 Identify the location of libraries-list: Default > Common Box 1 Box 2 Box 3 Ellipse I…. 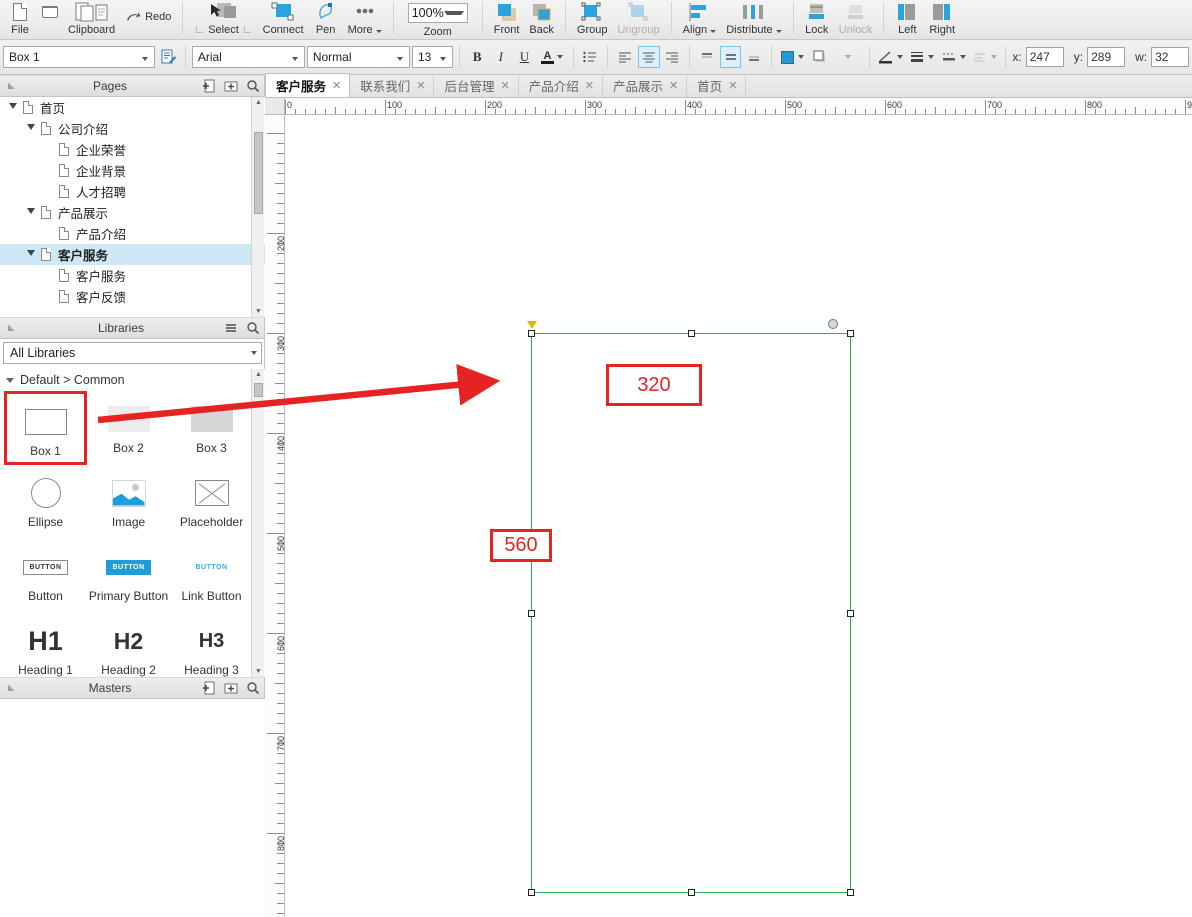
(132, 523).